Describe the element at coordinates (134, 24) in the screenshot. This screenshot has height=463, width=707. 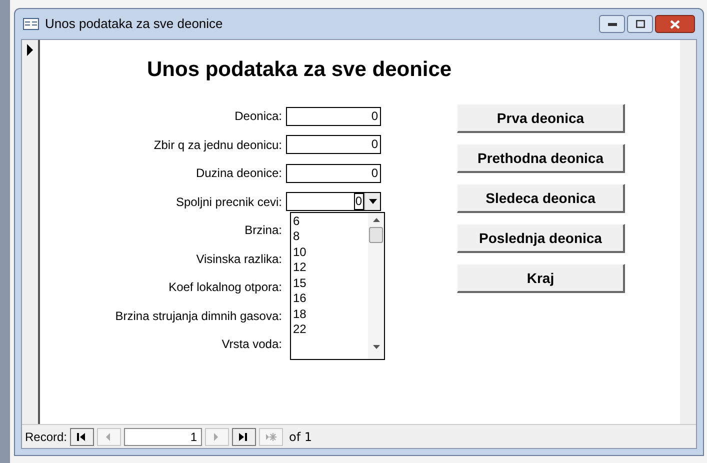
I see `window-title: Unos podataka za sve deonice` at that location.